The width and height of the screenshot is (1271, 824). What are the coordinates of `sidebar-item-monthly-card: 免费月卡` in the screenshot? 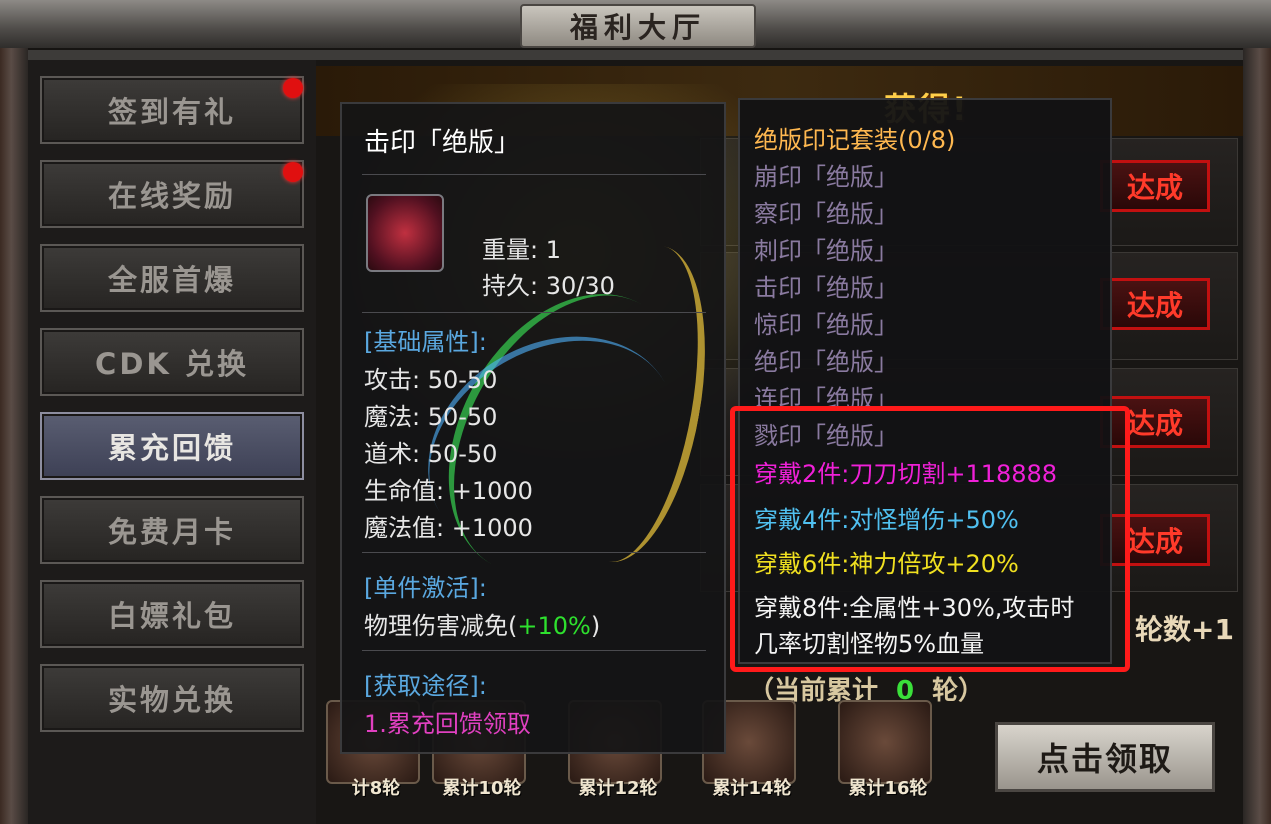 It's located at (172, 530).